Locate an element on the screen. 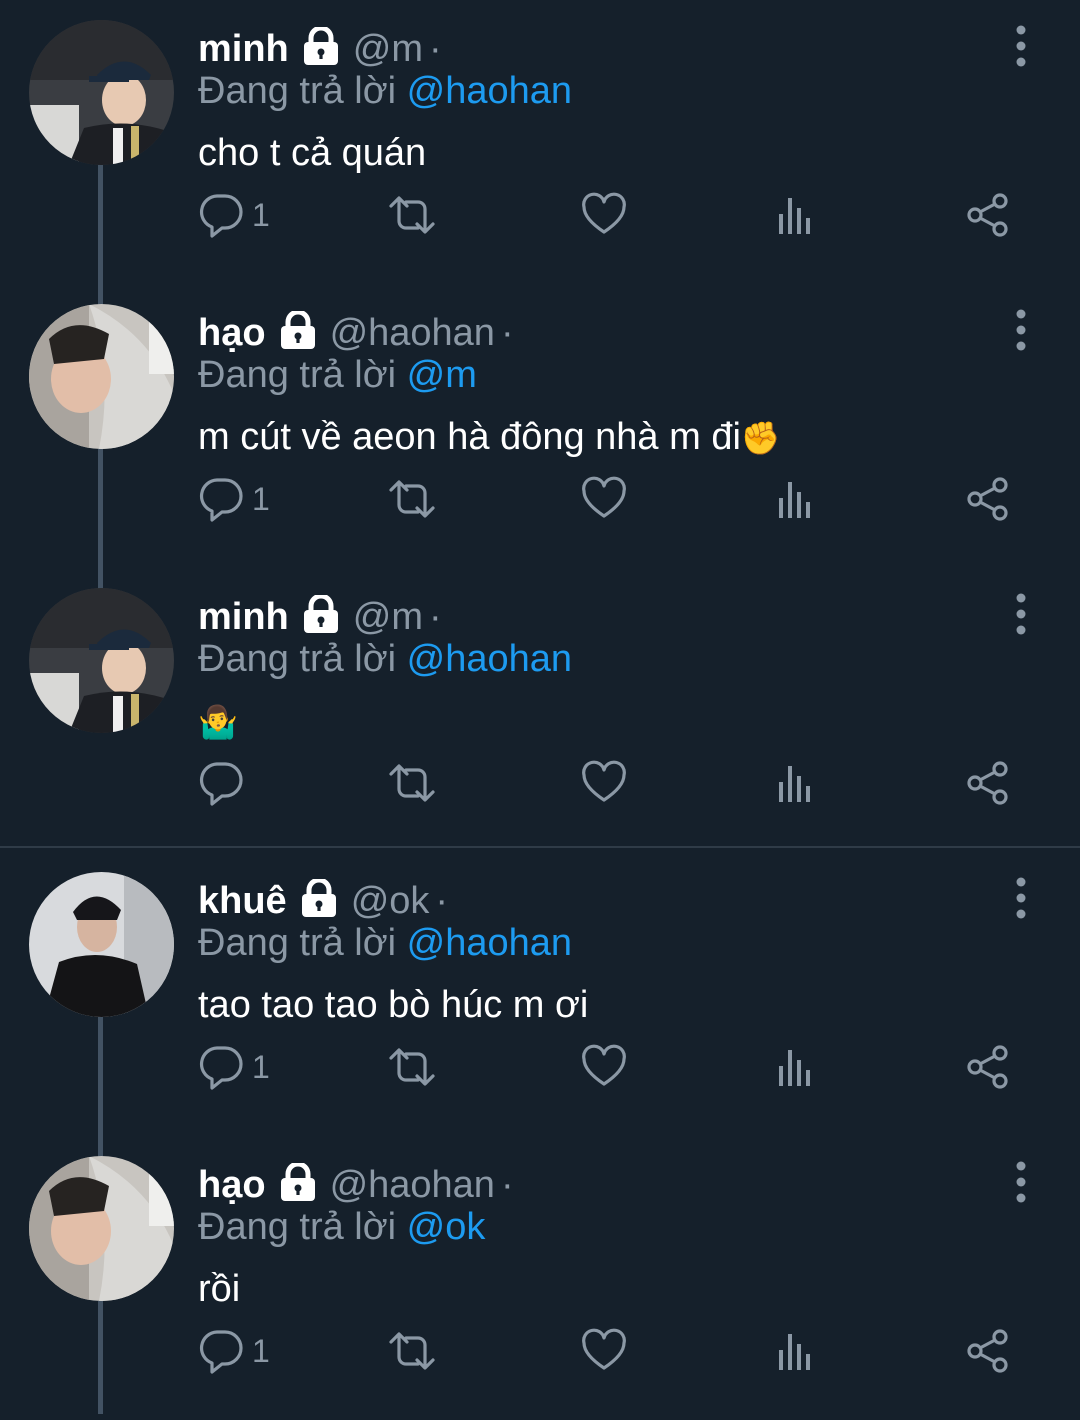  tweet-text-content: rồi is located at coordinates (219, 1289).